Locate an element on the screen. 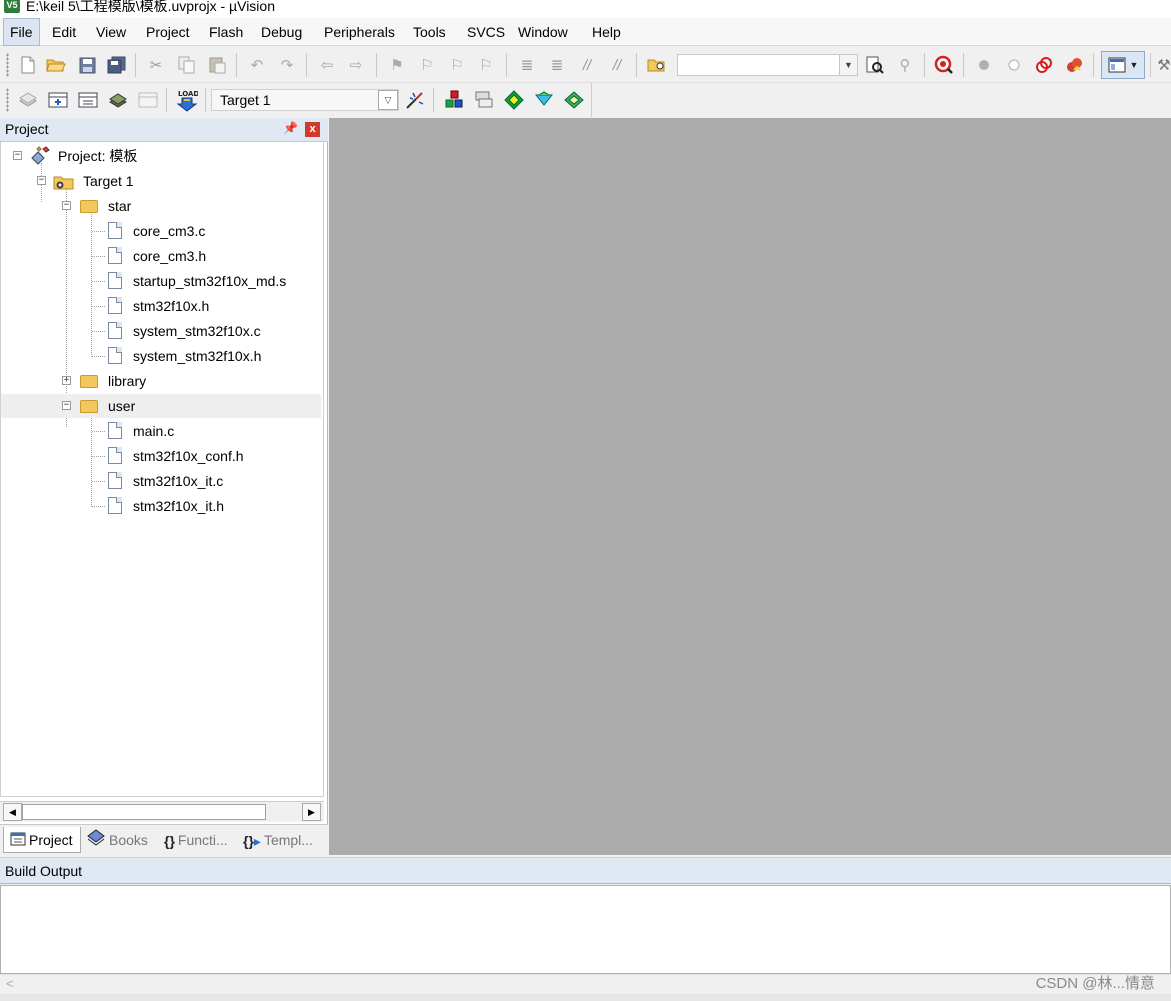 Image resolution: width=1171 pixels, height=1001 pixels. menu-file: File is located at coordinates (21, 32).